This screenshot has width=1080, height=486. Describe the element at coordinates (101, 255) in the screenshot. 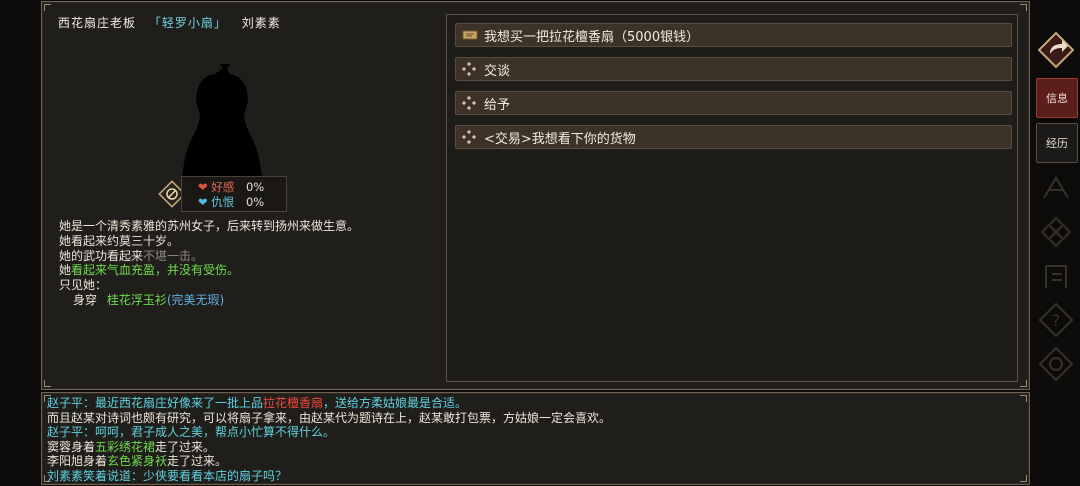

I see `desc-text: 她的武功看起来` at that location.